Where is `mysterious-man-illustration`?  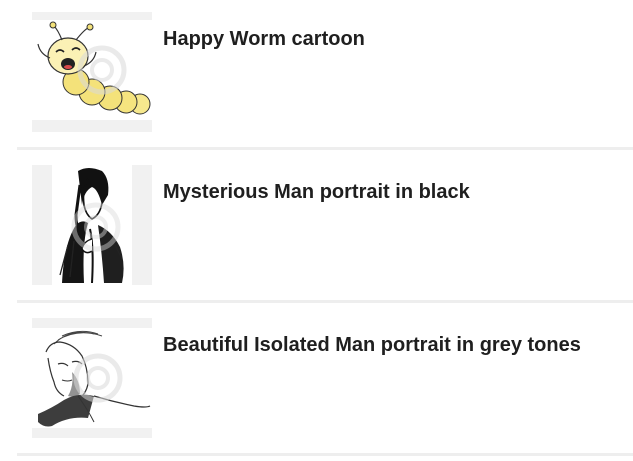 mysterious-man-illustration is located at coordinates (92, 225).